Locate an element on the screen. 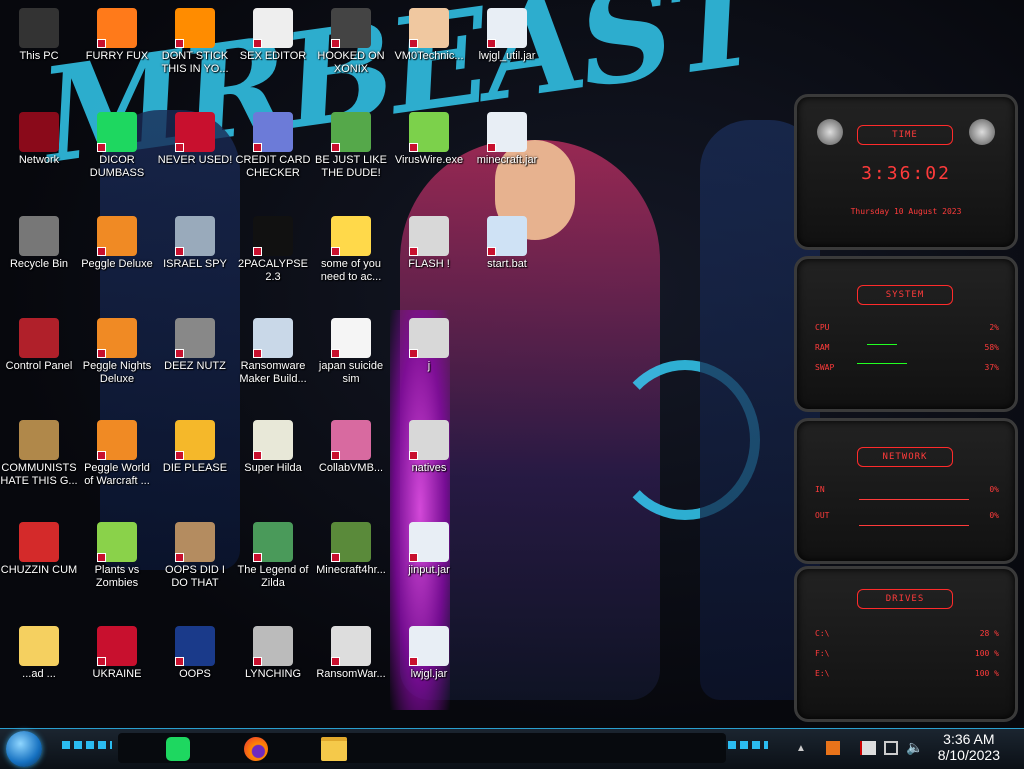  desktop-icon: jinput.jar is located at coordinates (429, 549).